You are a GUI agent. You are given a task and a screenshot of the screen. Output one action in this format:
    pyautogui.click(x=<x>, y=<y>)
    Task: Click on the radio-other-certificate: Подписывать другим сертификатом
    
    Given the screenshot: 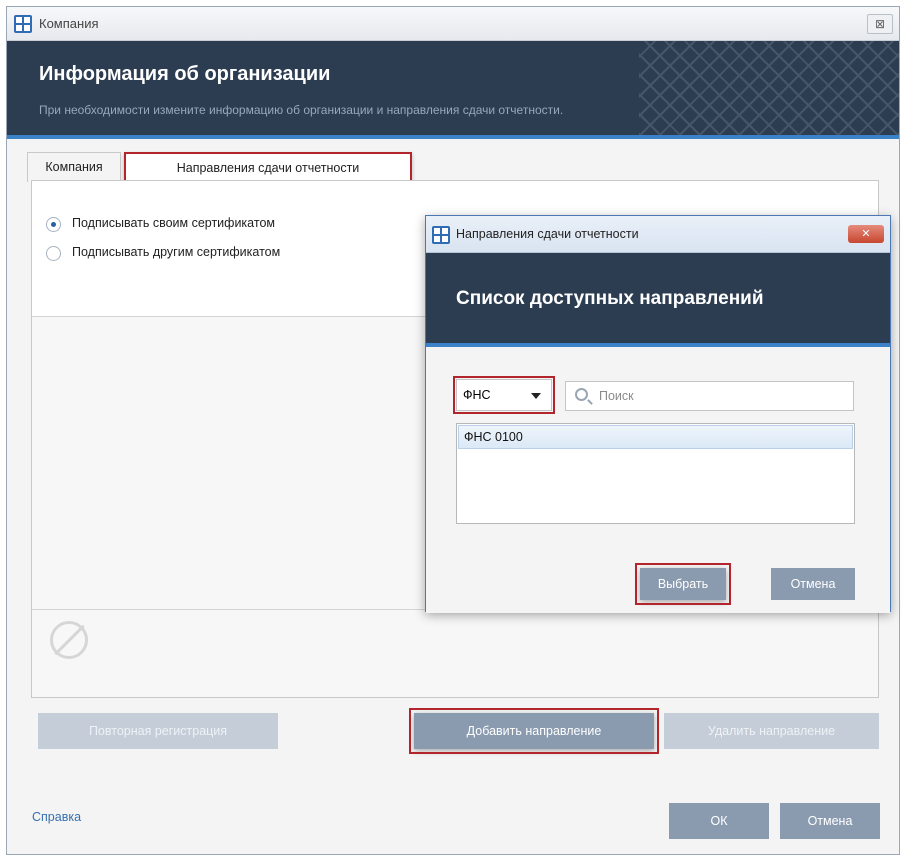 What is the action you would take?
    pyautogui.click(x=206, y=254)
    